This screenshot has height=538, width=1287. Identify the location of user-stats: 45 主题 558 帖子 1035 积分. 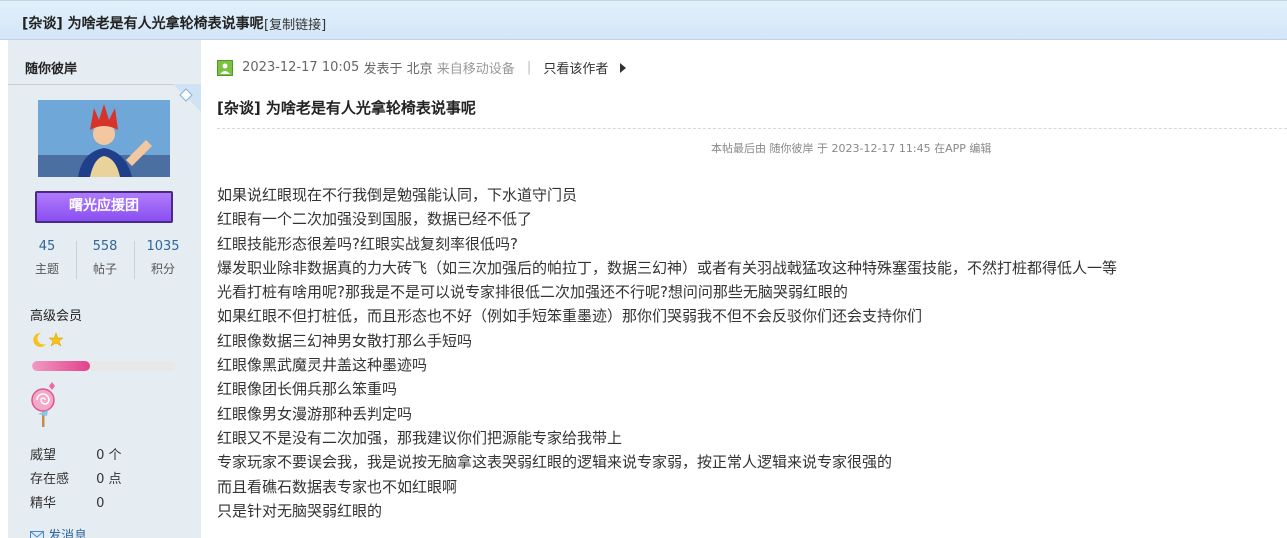
(105, 260).